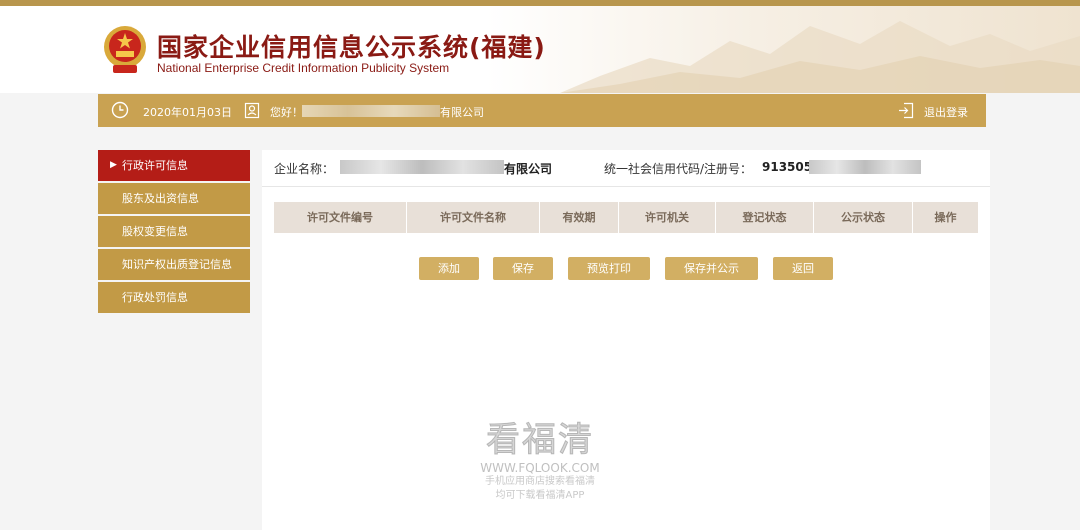  What do you see at coordinates (340, 217) in the screenshot?
I see `column-license-number: 许可文件编号` at bounding box center [340, 217].